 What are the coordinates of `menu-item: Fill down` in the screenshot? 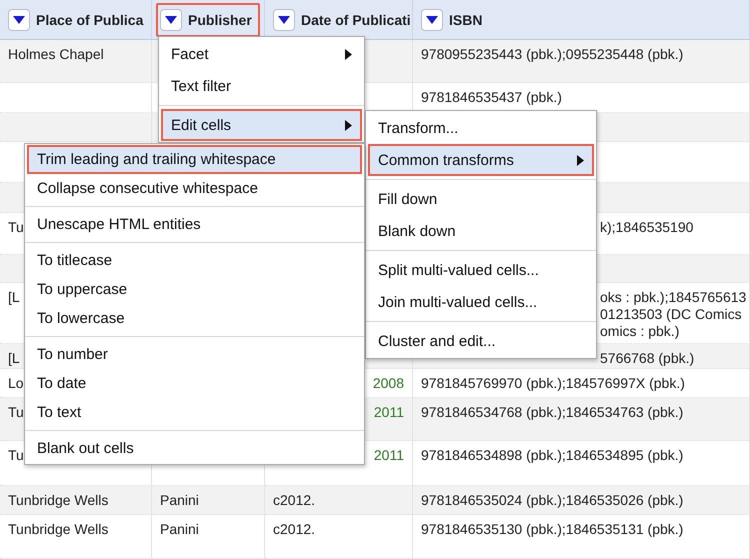 It's located at (481, 199).